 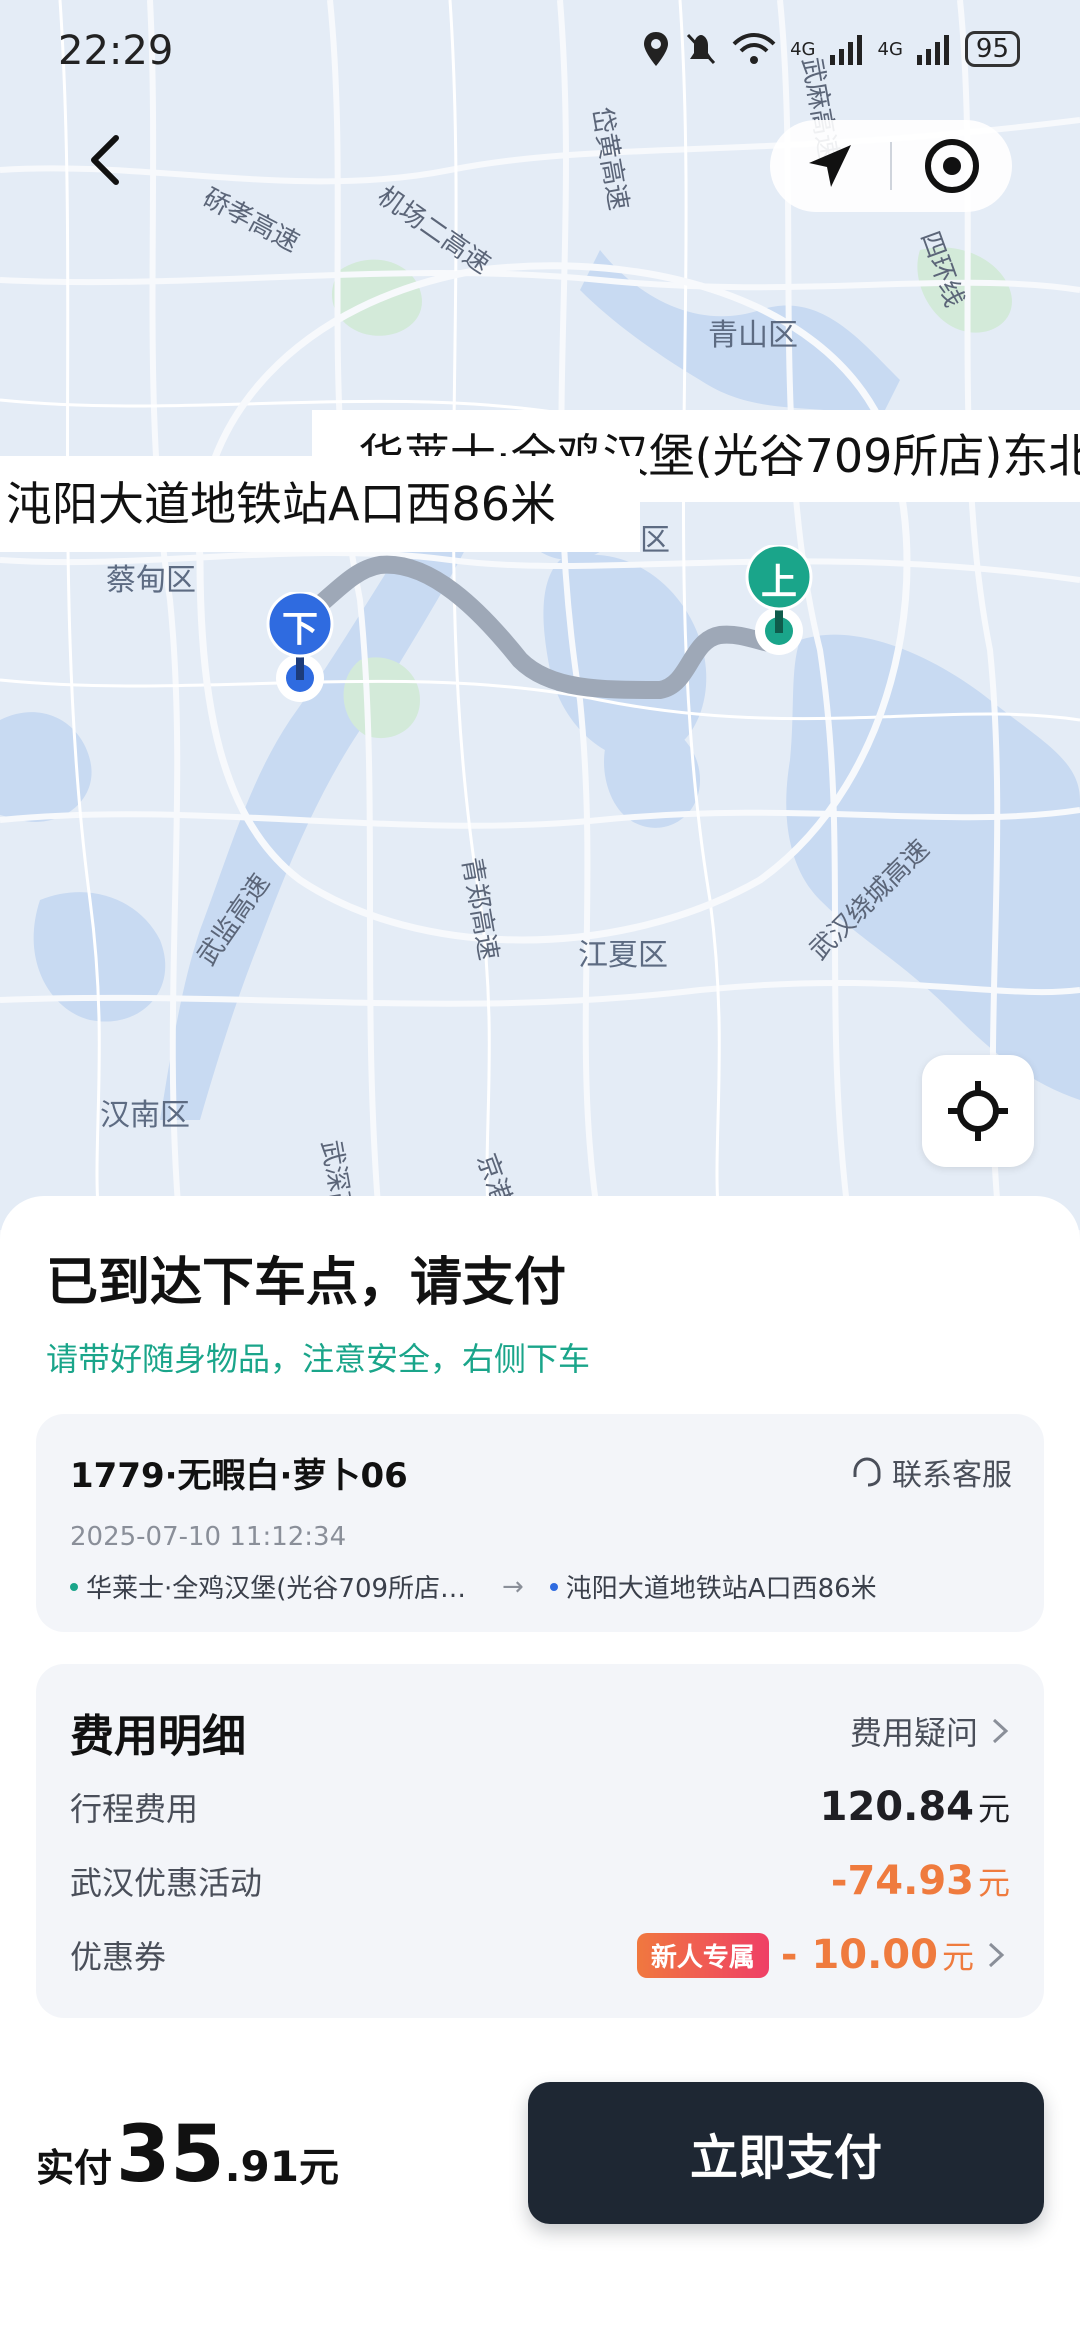 I want to click on trip-fee-amount: 120.84 元, so click(x=915, y=1807).